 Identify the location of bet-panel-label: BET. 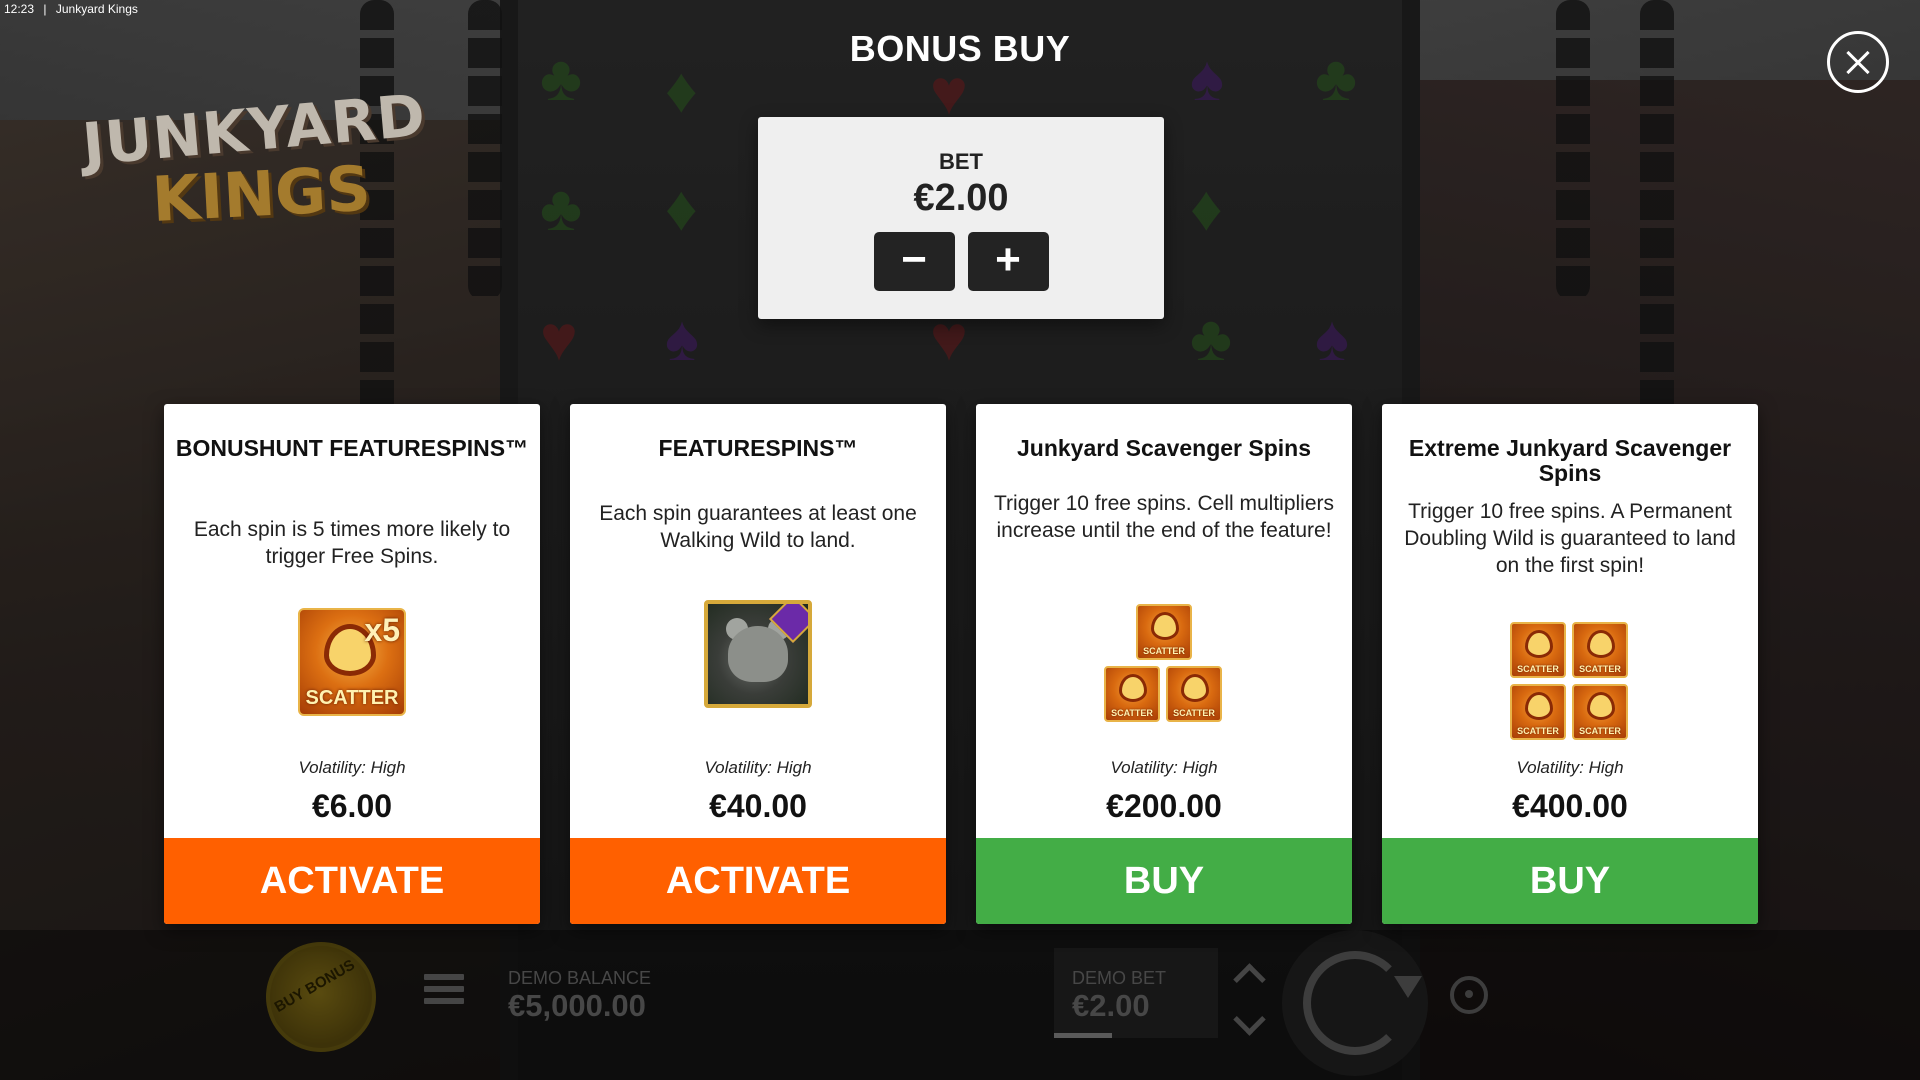
(961, 161).